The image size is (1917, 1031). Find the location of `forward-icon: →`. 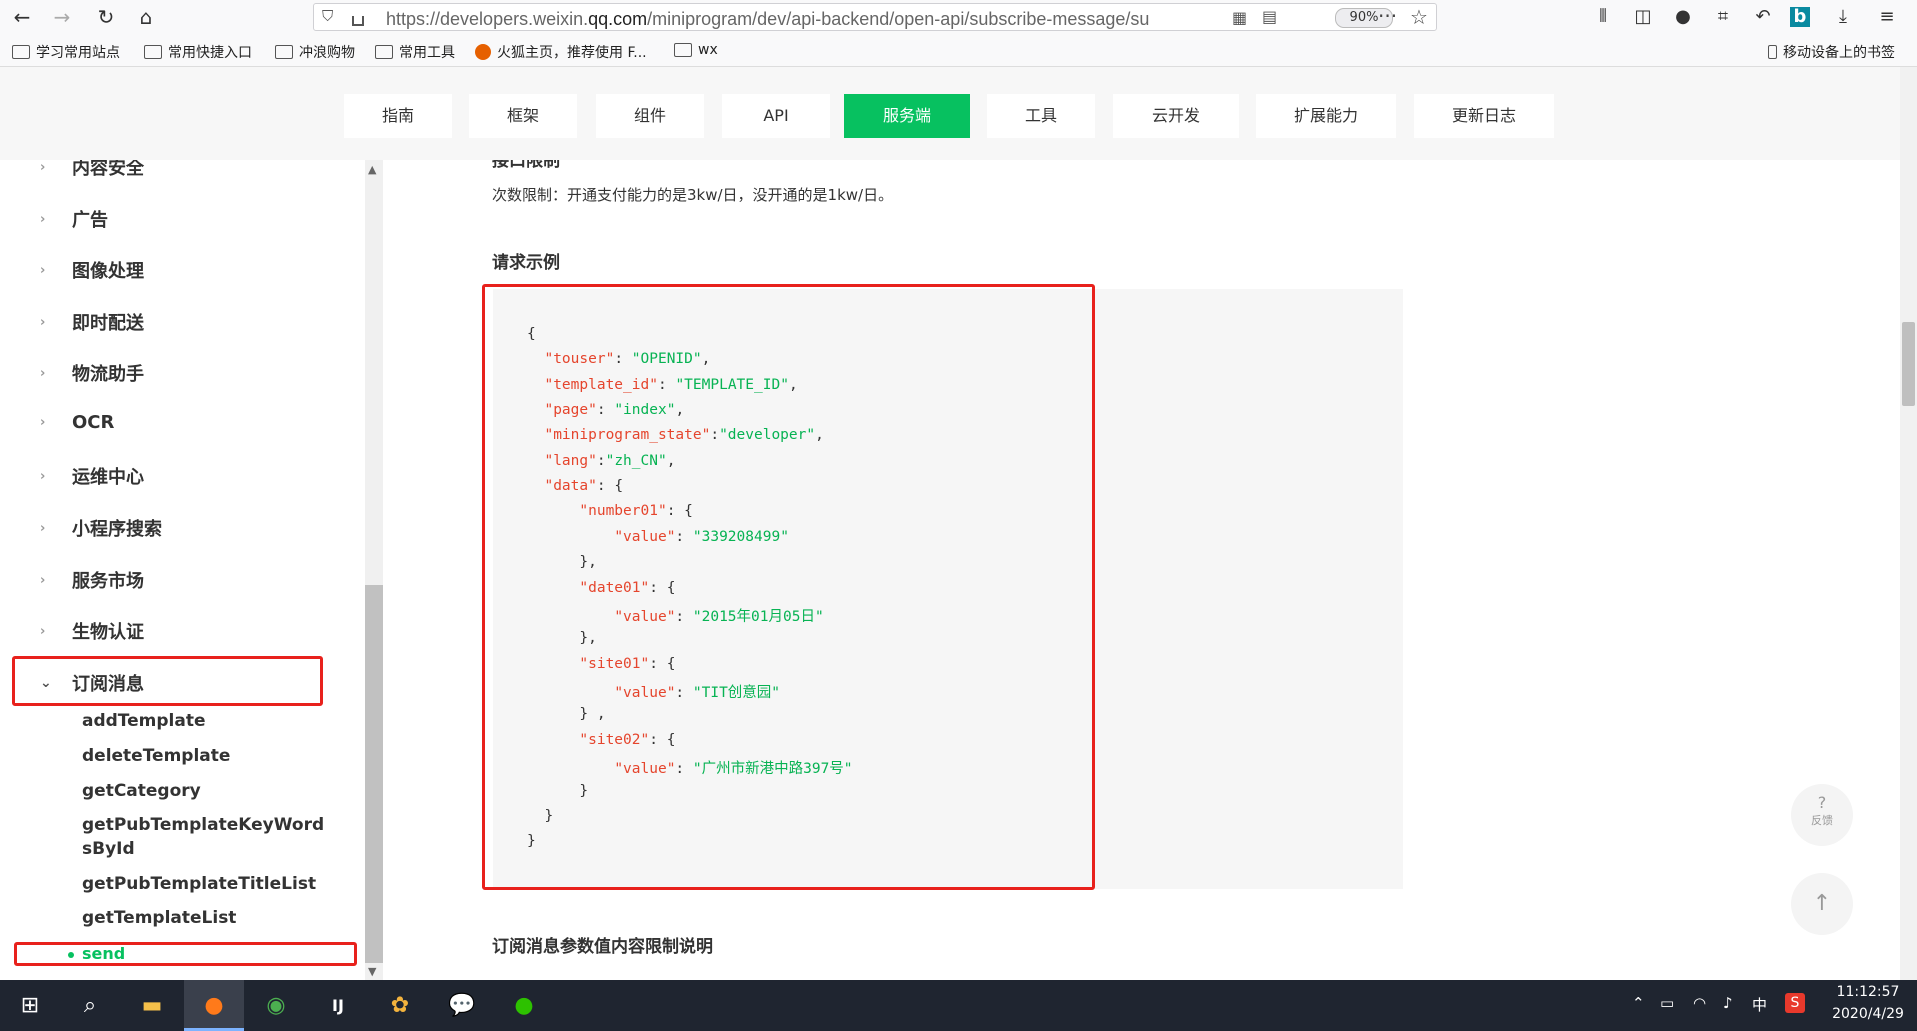

forward-icon: → is located at coordinates (62, 17).